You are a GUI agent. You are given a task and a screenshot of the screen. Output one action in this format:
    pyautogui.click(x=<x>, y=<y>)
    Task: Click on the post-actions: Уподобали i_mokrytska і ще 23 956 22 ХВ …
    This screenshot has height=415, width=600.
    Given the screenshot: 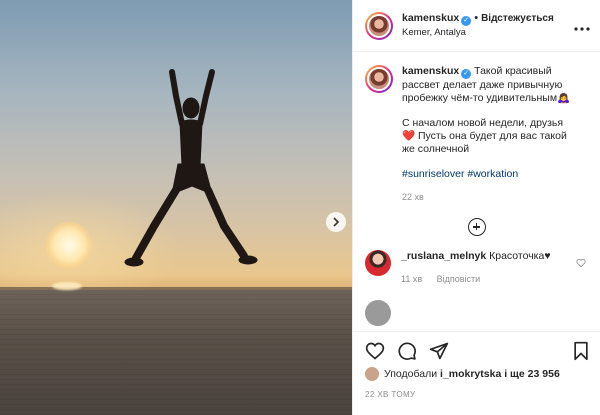 What is the action you would take?
    pyautogui.click(x=476, y=365)
    